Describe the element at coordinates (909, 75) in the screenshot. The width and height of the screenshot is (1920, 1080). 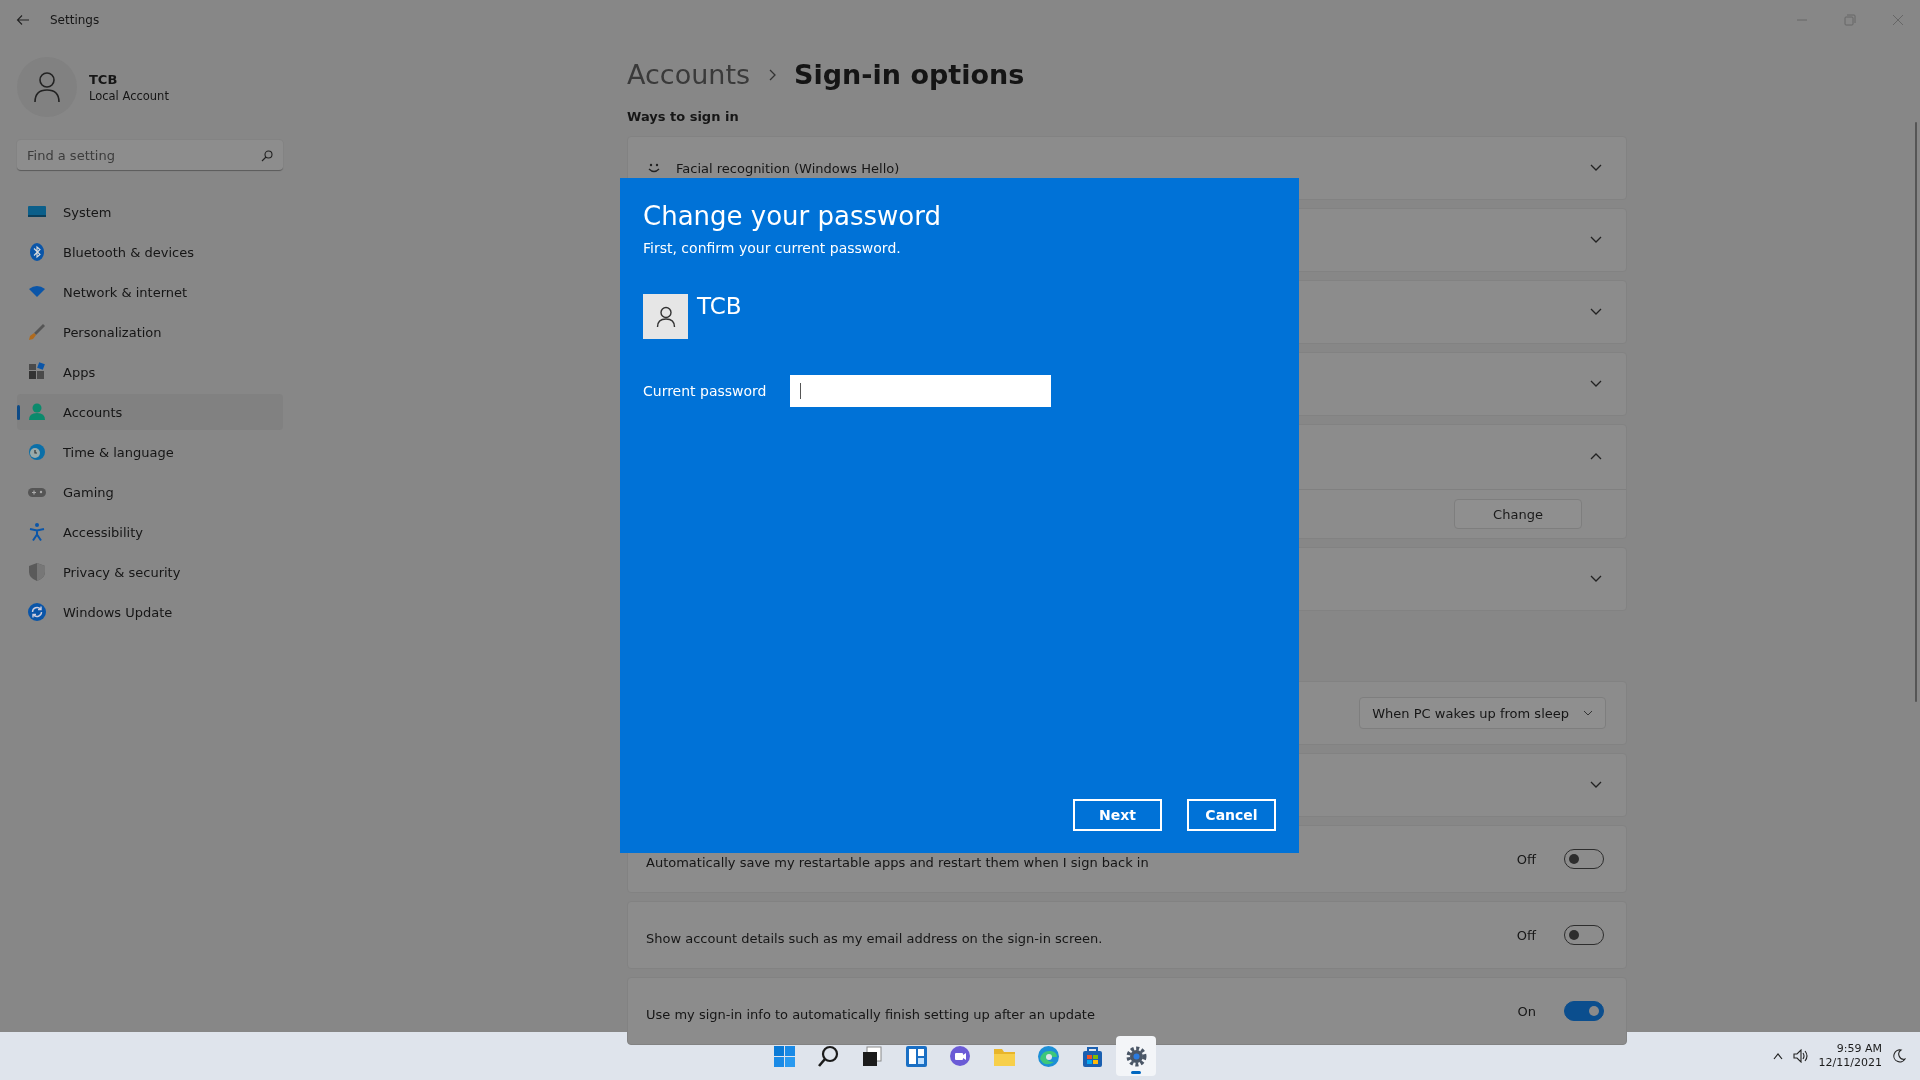
I see `page-title: Sign-in options` at that location.